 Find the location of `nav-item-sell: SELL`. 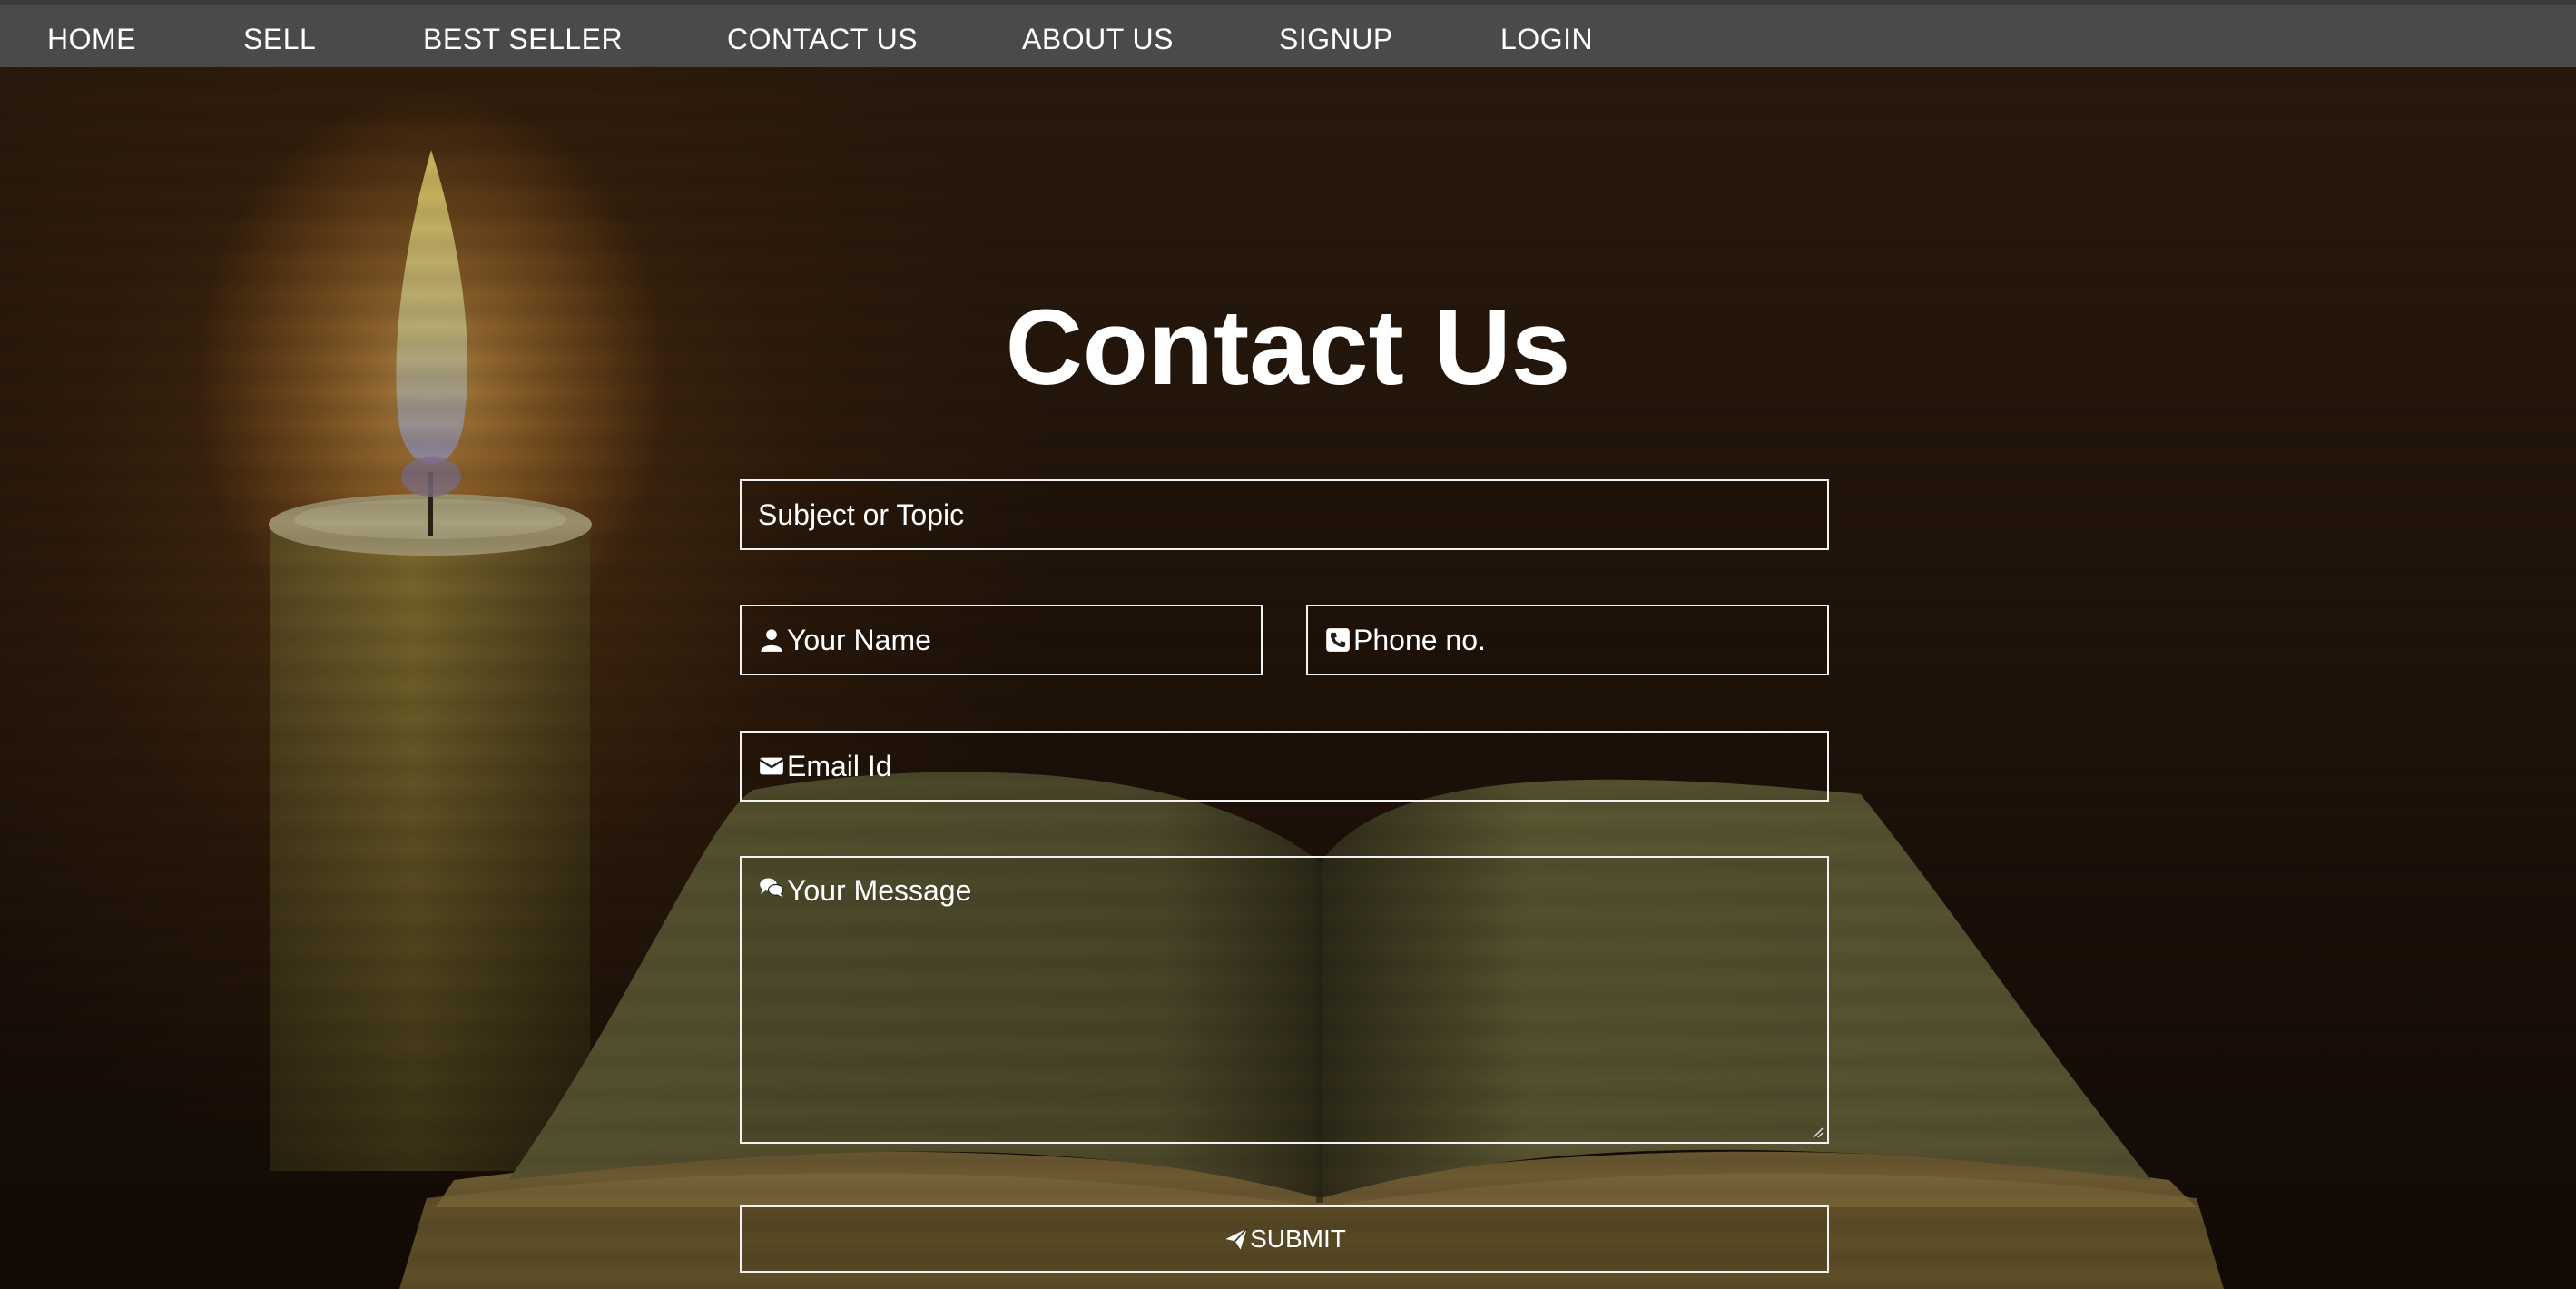

nav-item-sell: SELL is located at coordinates (279, 39).